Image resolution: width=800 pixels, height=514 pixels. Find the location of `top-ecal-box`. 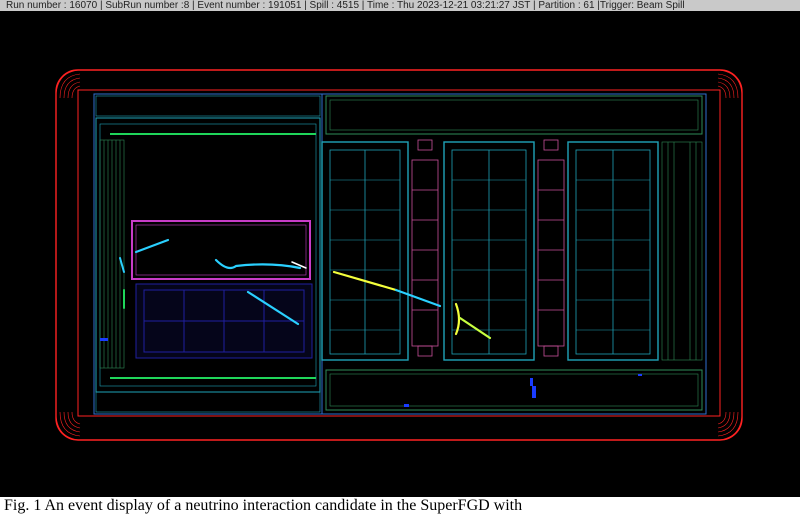

top-ecal-box is located at coordinates (514, 115).